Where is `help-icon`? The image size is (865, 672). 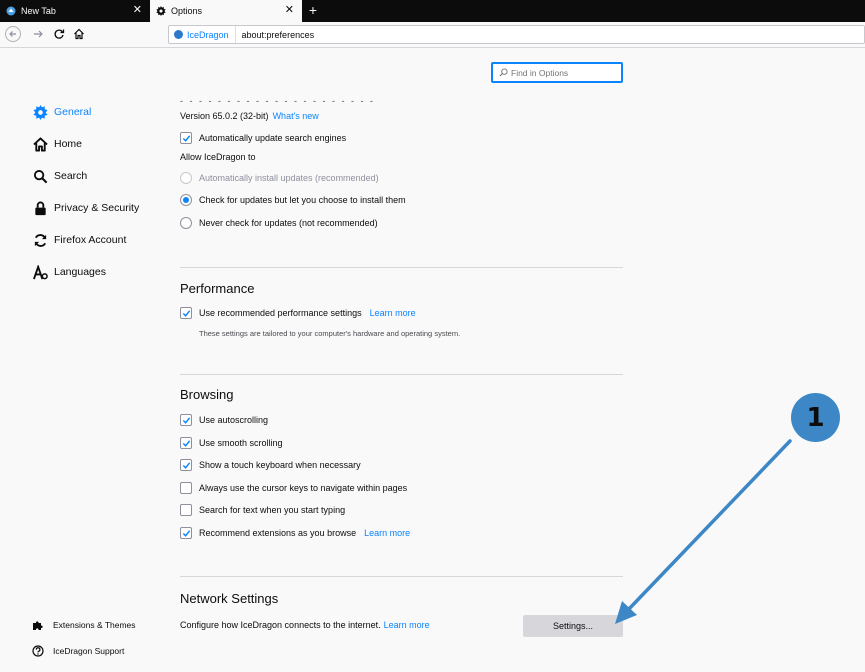
help-icon is located at coordinates (38, 651).